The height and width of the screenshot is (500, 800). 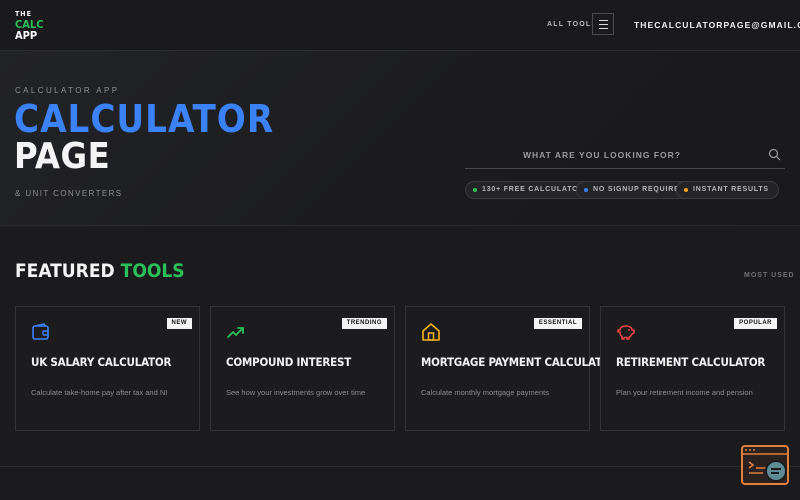 What do you see at coordinates (769, 275) in the screenshot?
I see `most-used-label: MOST USED` at bounding box center [769, 275].